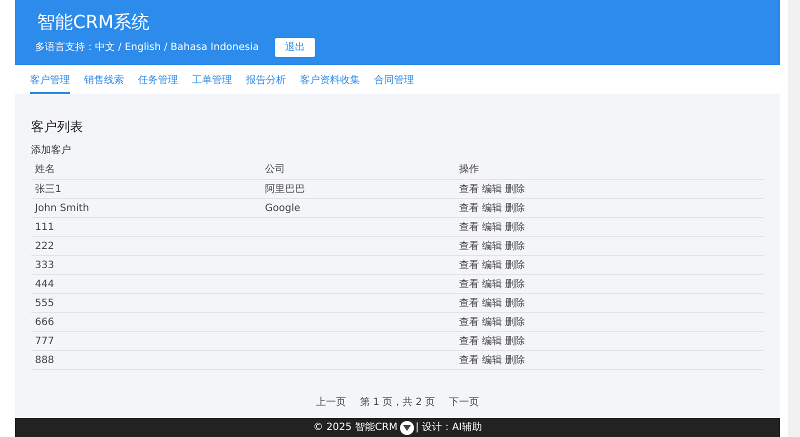  Describe the element at coordinates (266, 79) in the screenshot. I see `nav-tab: 报告分析` at that location.